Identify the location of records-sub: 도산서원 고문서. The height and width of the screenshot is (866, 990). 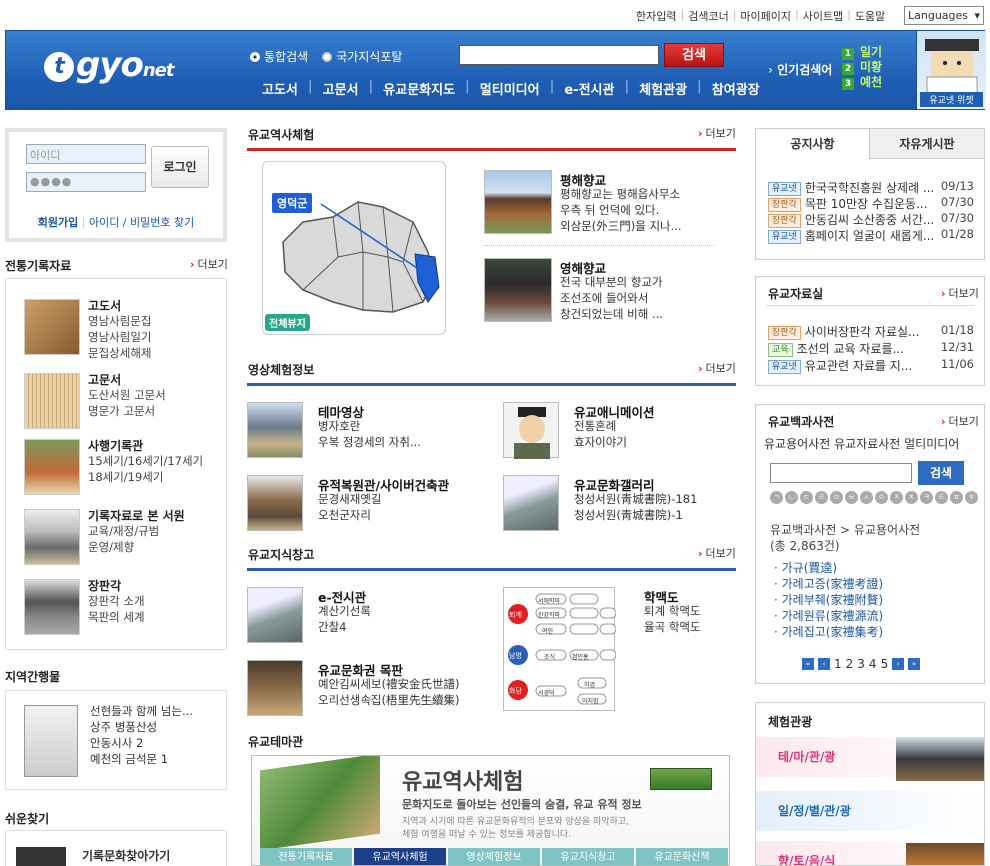
(127, 395).